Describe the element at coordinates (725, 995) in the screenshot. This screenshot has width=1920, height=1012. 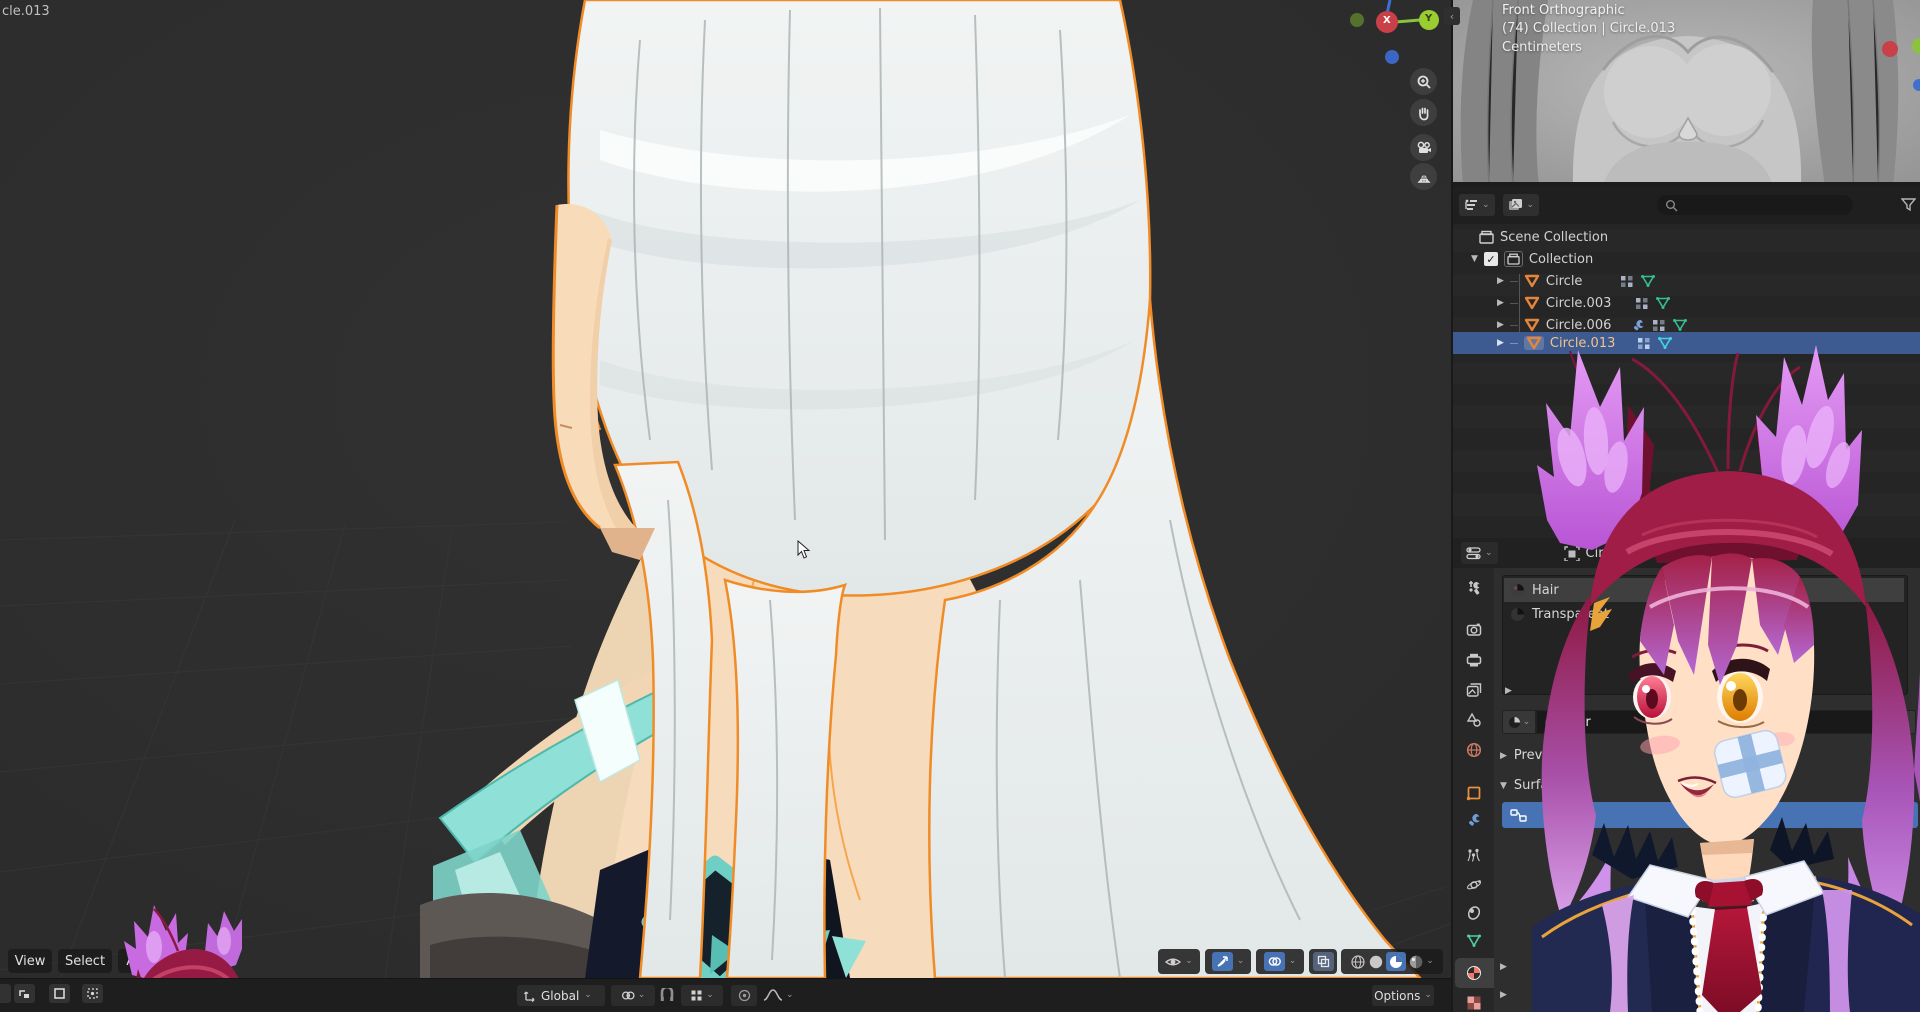
I see `viewport-header-bar: Global ⌄ ⌄ ⌄ ⌄ Options ⌄` at that location.